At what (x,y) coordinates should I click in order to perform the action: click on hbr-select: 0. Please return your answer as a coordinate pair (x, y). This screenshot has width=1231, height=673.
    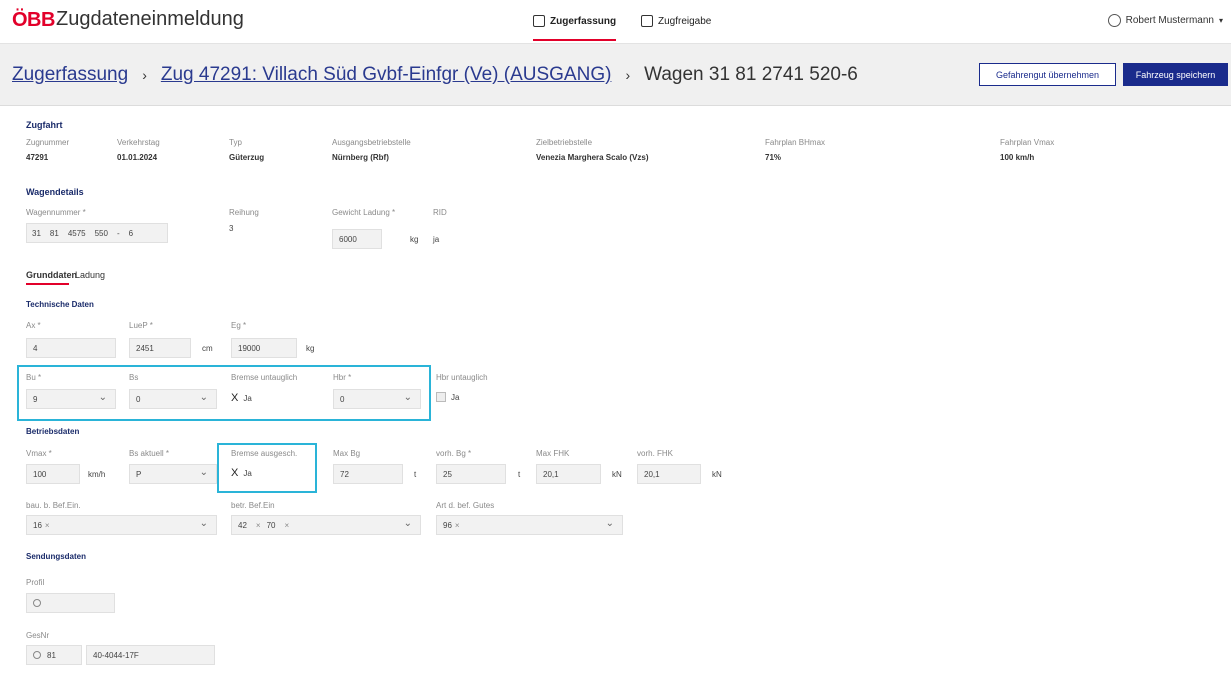
    Looking at the image, I should click on (377, 399).